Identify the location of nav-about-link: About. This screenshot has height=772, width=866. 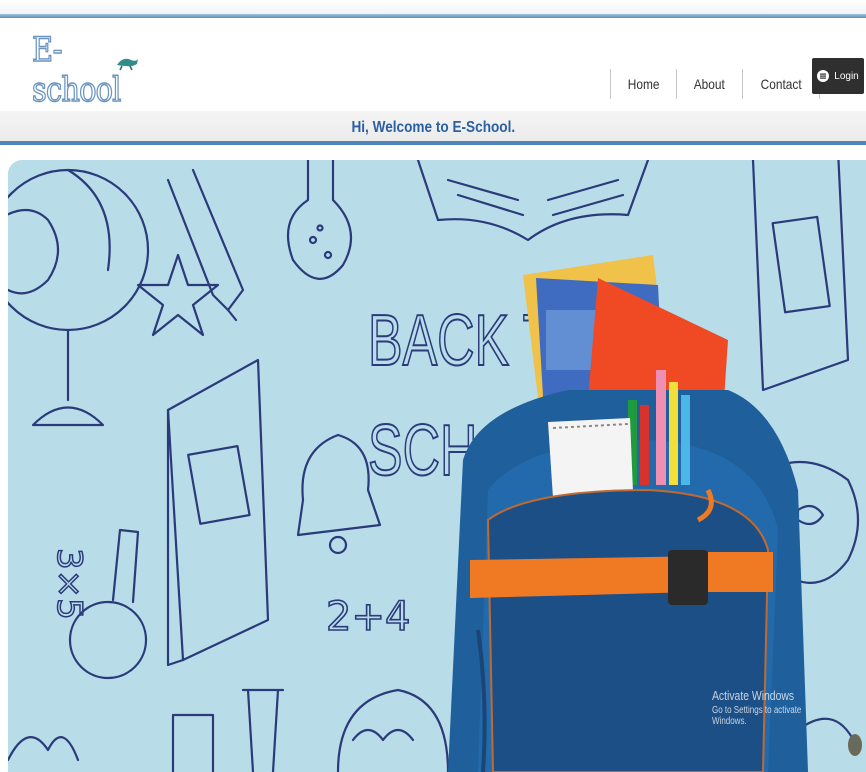
(709, 84).